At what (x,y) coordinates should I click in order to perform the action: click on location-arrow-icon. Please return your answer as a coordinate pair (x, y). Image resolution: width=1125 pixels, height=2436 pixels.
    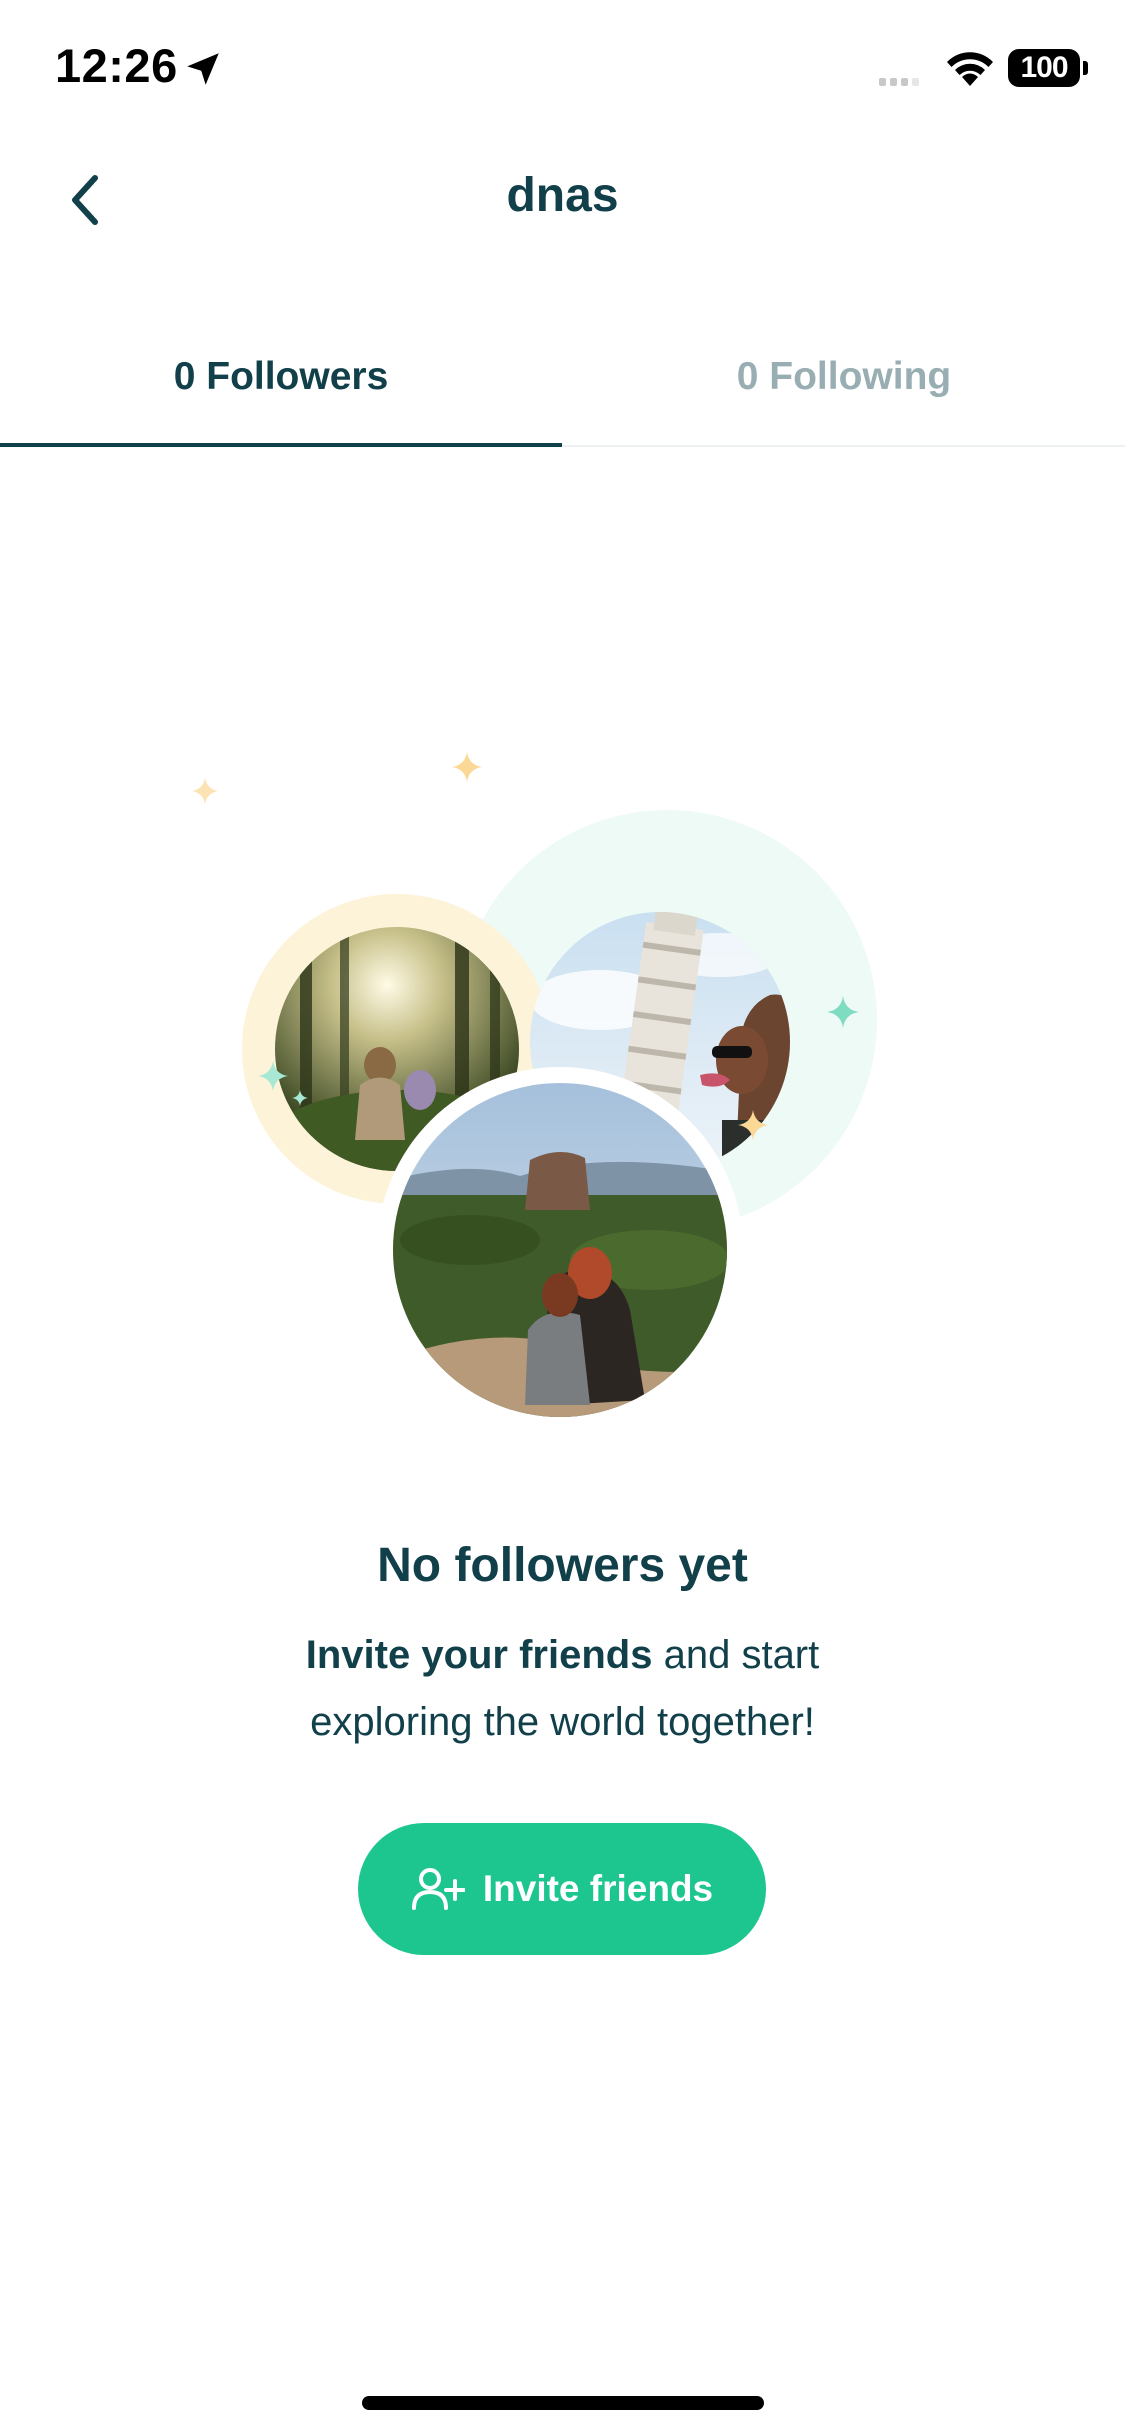
    Looking at the image, I should click on (203, 69).